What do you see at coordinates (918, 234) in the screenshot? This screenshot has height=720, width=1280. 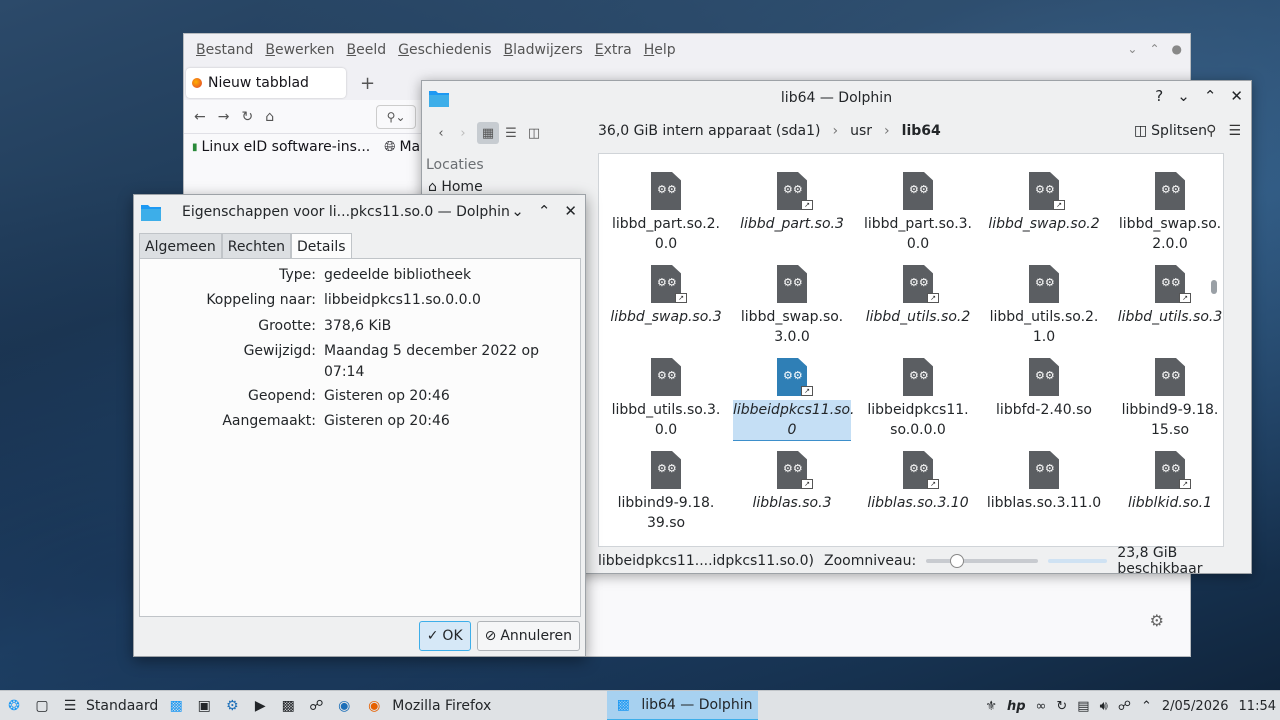 I see `file-name: libbd_part.so.3. 0.0` at bounding box center [918, 234].